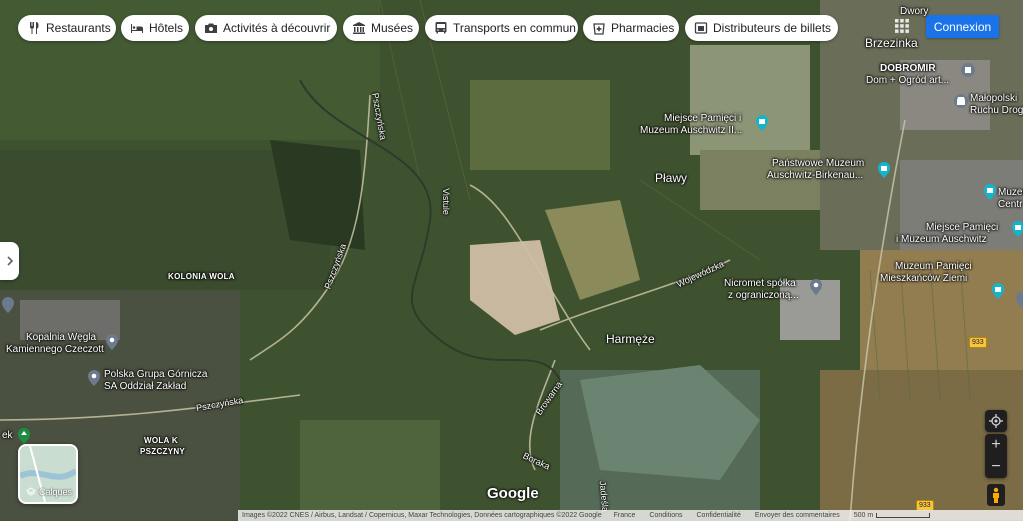 This screenshot has width=1023, height=521. I want to click on place-label-kolonia-wola: Kolonia Wola, so click(201, 276).